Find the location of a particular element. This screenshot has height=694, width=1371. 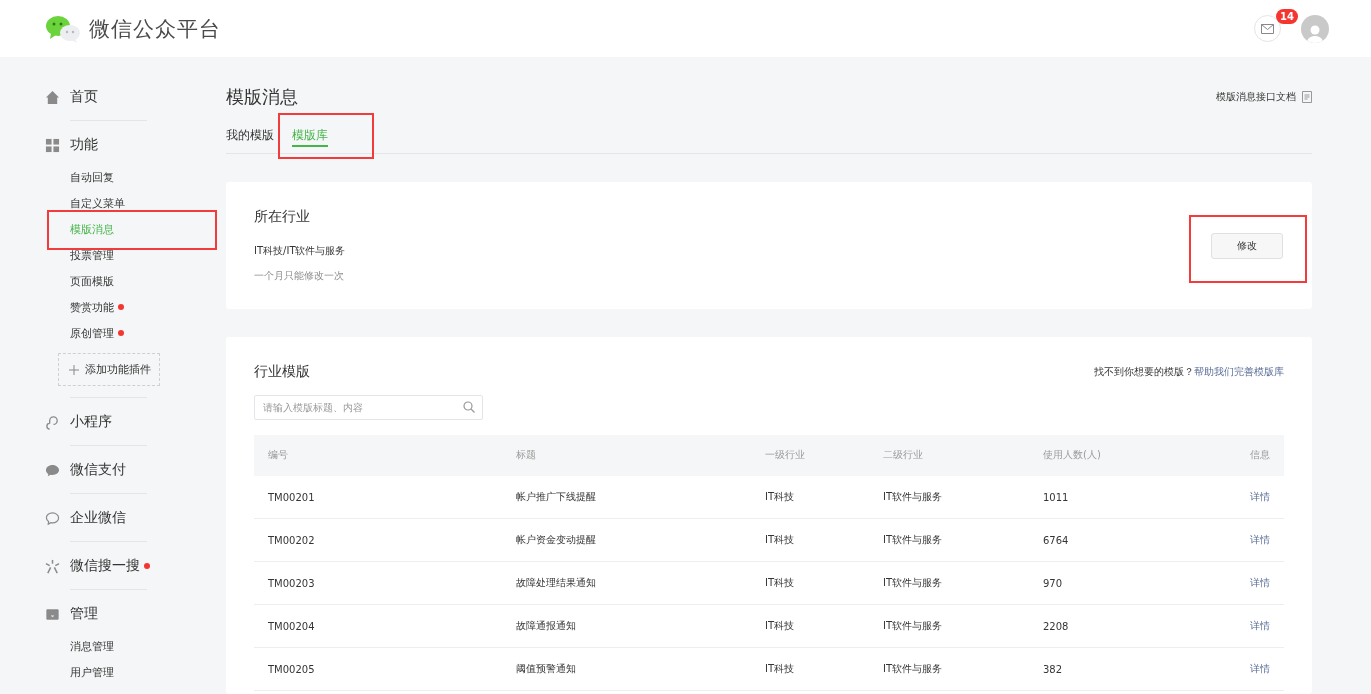

table-cell-text: TM00202 is located at coordinates (292, 540).